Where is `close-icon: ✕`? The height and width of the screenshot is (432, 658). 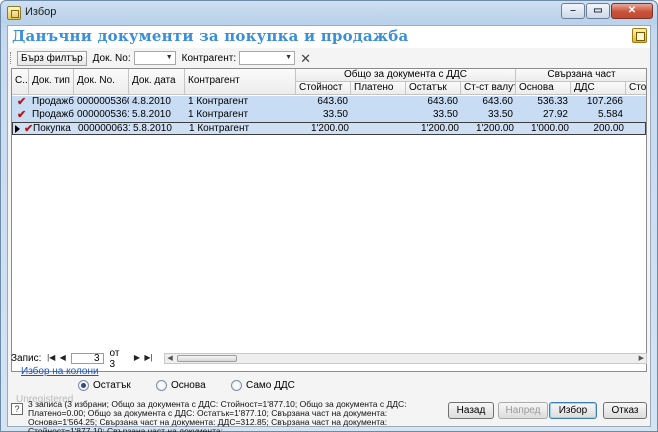
close-icon: ✕ is located at coordinates (632, 10).